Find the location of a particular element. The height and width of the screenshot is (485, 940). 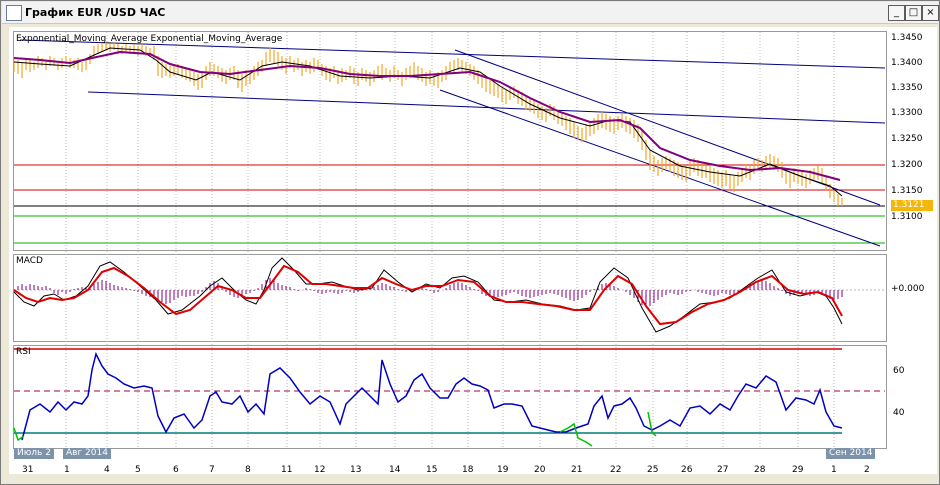

y-tick-1: 1.3450 is located at coordinates (907, 38).